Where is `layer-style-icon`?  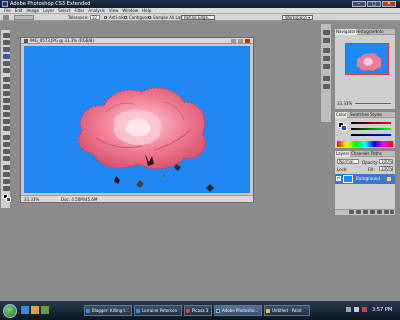 layer-style-icon is located at coordinates (358, 212).